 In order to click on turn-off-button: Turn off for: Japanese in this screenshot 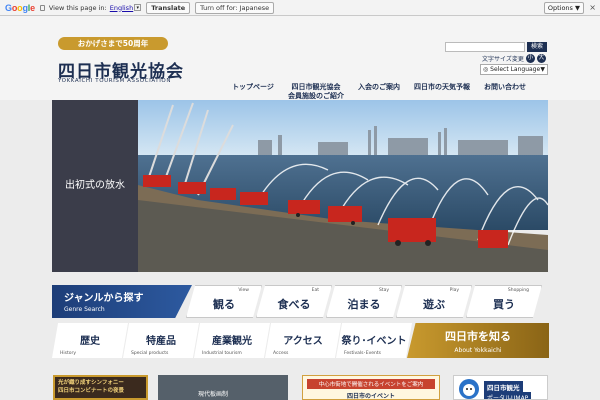, I will do `click(235, 7)`.